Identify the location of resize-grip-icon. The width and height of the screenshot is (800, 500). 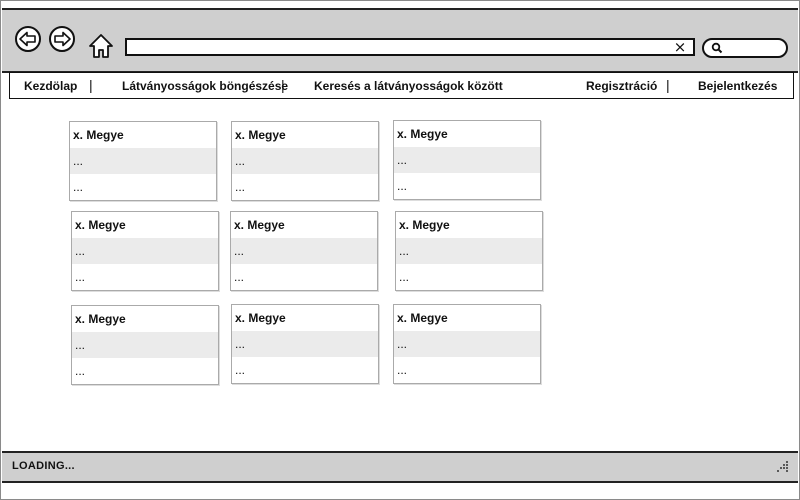
(783, 466).